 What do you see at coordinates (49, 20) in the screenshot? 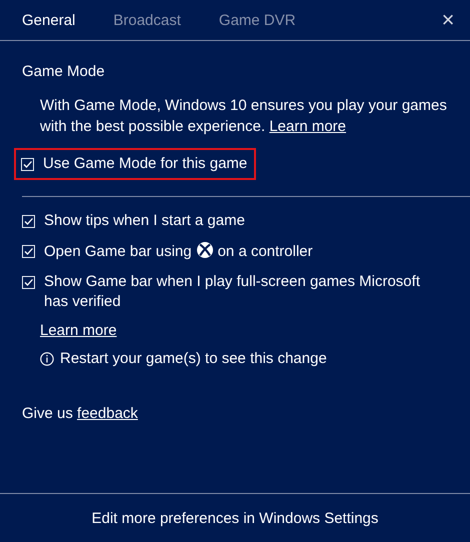
I see `tab: General` at bounding box center [49, 20].